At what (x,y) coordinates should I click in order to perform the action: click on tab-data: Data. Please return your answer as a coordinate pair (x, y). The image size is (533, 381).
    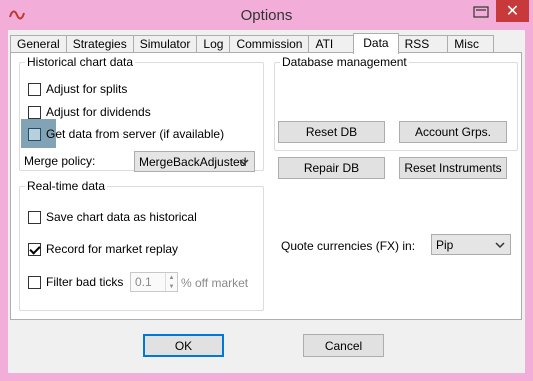
    Looking at the image, I should click on (376, 43).